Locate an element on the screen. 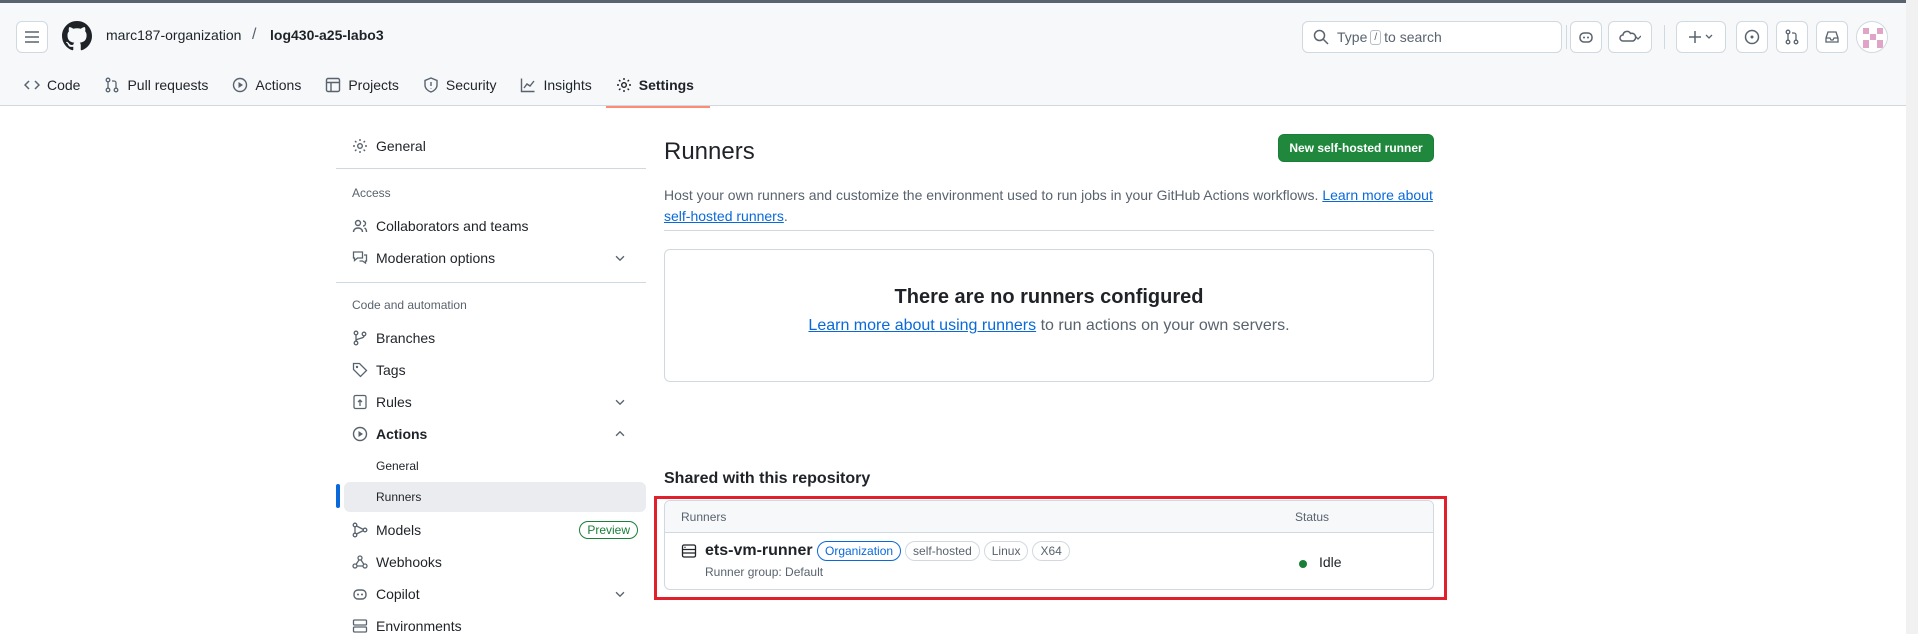 This screenshot has height=634, width=1918. inbox-button is located at coordinates (1832, 37).